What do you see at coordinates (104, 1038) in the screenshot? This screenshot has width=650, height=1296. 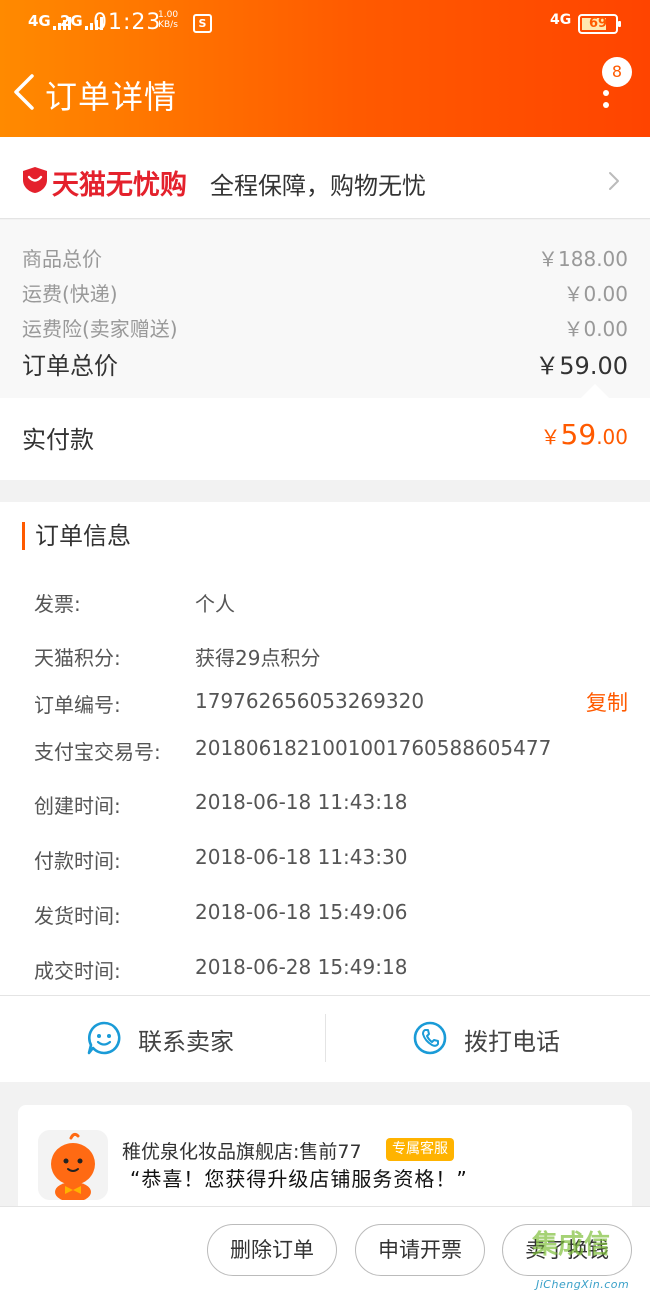 I see `chat-bubble-icon` at bounding box center [104, 1038].